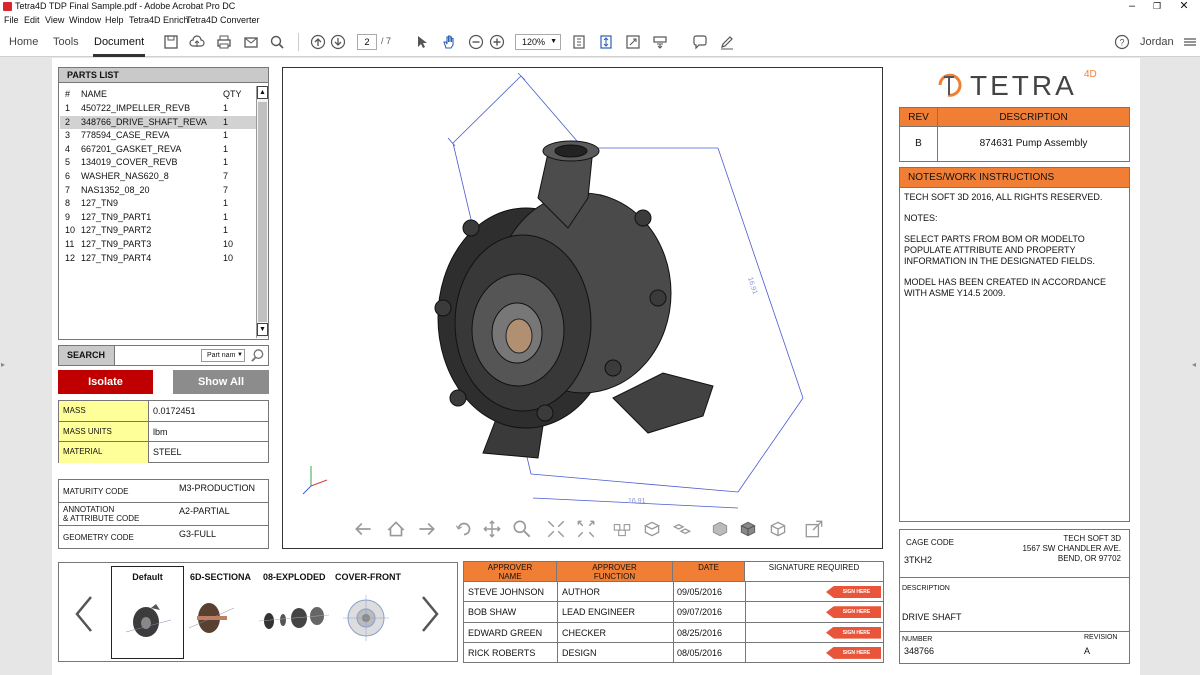 This screenshot has width=1200, height=675. I want to click on minimize-button: –, so click(1132, 6).